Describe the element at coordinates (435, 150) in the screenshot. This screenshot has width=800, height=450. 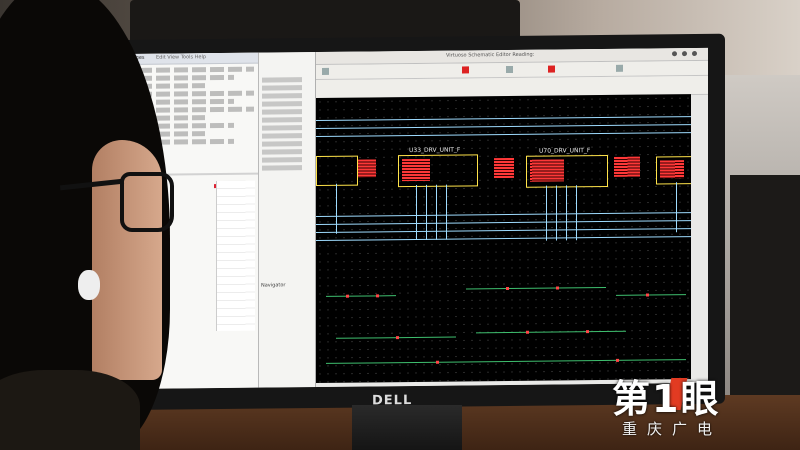
I see `component-label: U33_DRV_UNIT_F` at that location.